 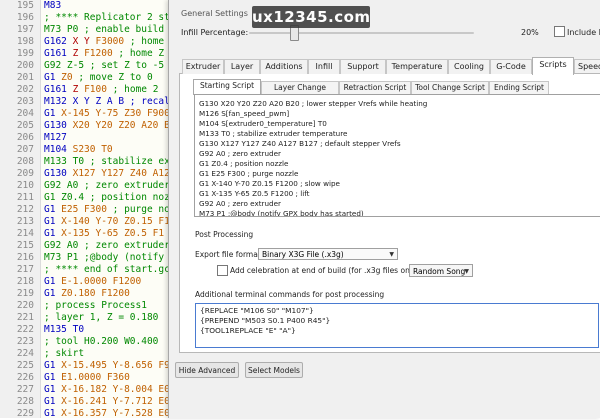 I want to click on code-line: G130 X127 Y127 Z40 A12, so click(x=114, y=174).